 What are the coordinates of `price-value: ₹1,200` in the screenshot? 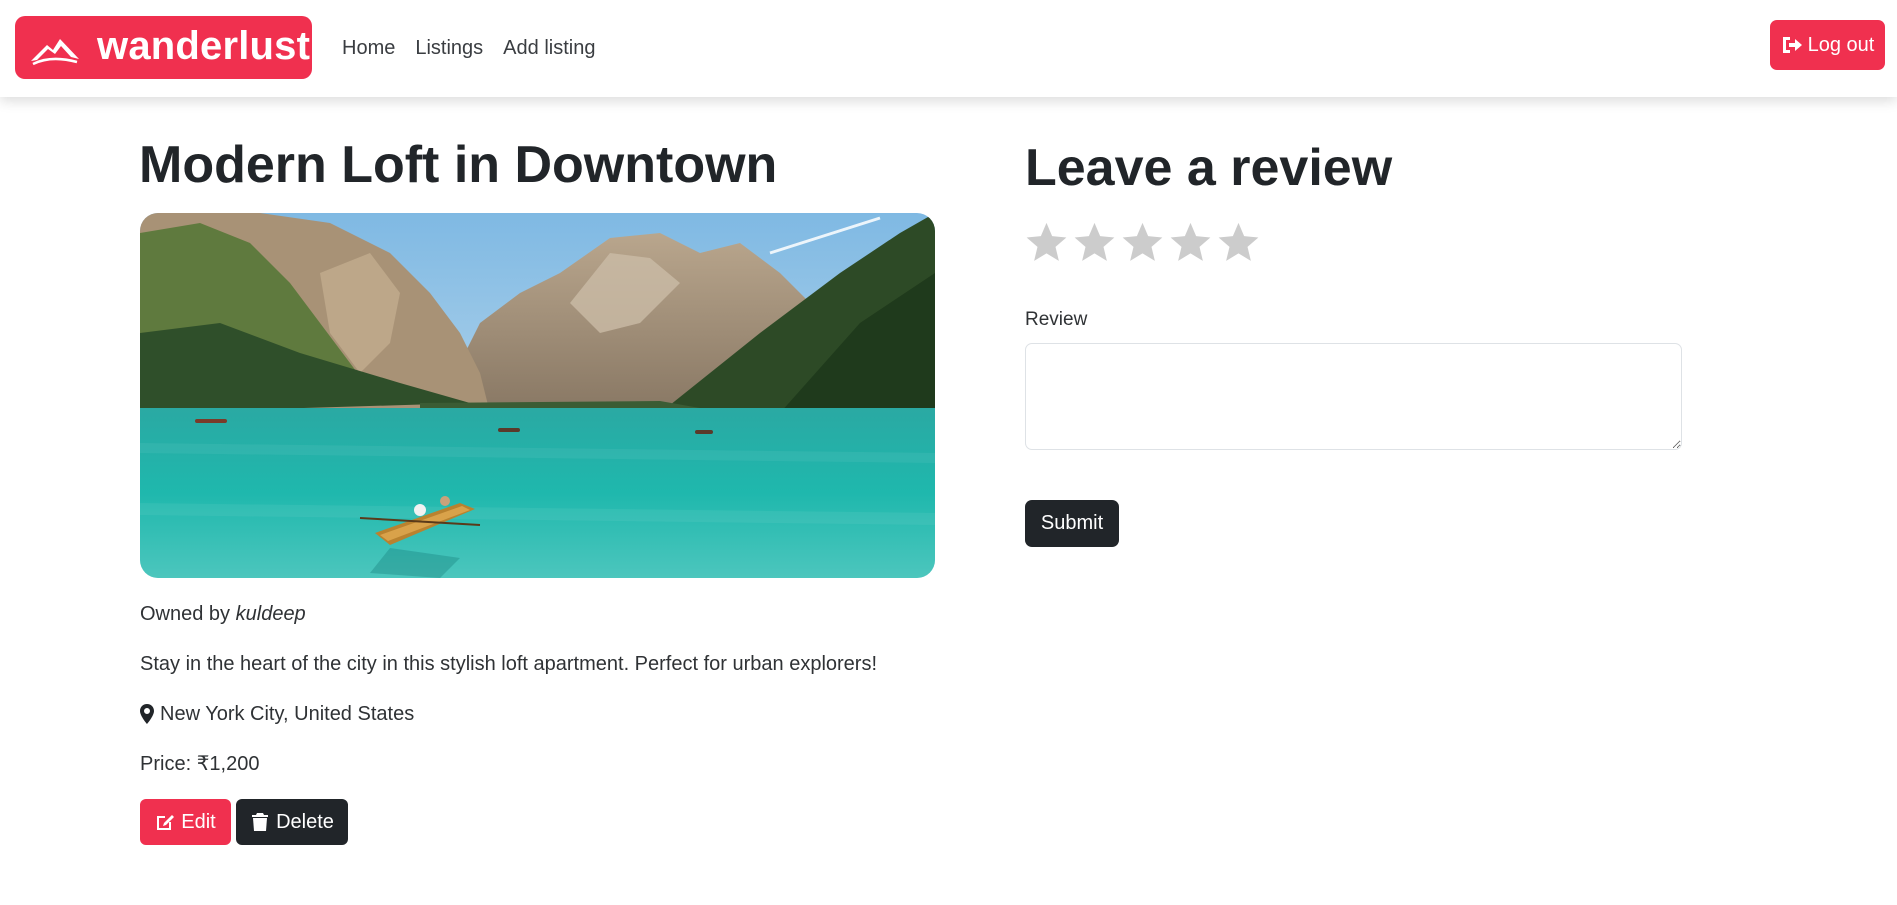 It's located at (228, 764).